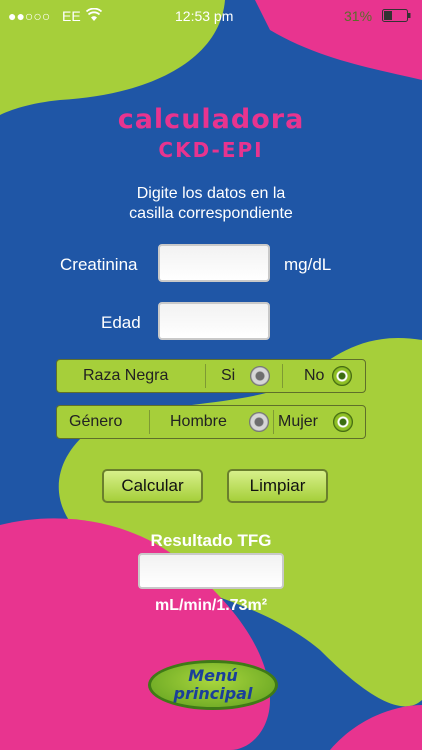  I want to click on menu-principal-button: Menú principal, so click(213, 685).